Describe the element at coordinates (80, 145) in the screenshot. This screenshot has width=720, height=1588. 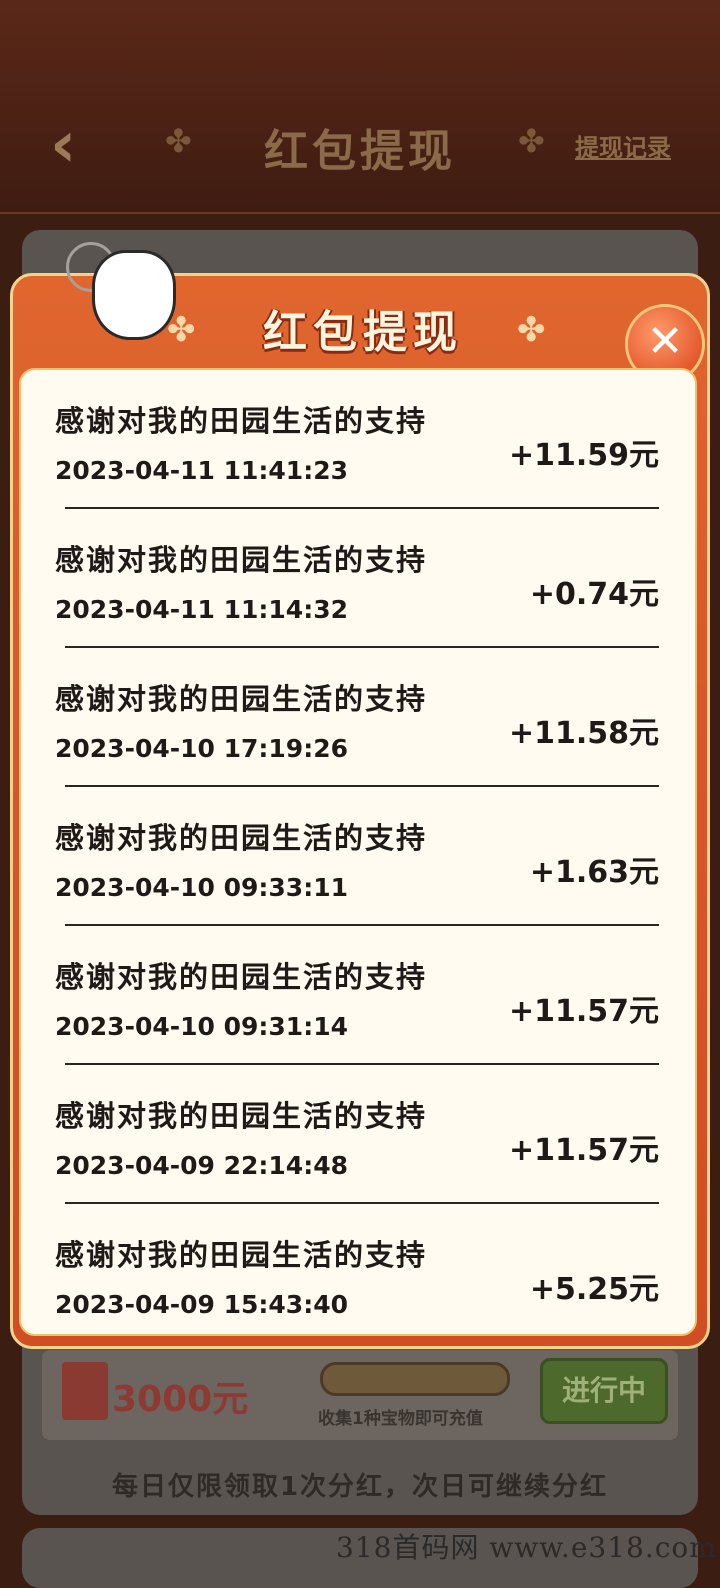
I see `chevron-left-icon: ‹` at that location.